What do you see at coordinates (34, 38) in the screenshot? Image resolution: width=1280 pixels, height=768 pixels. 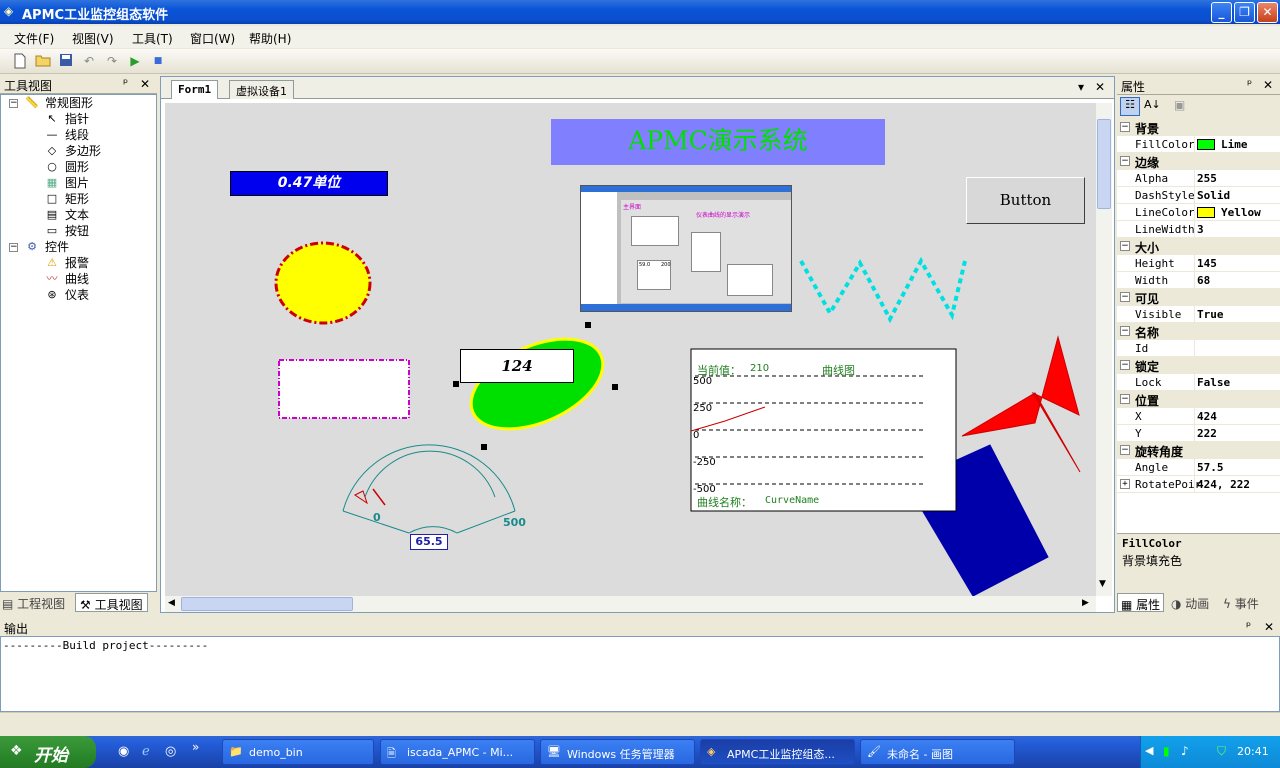 I see `menu-file: 文件(F)` at bounding box center [34, 38].